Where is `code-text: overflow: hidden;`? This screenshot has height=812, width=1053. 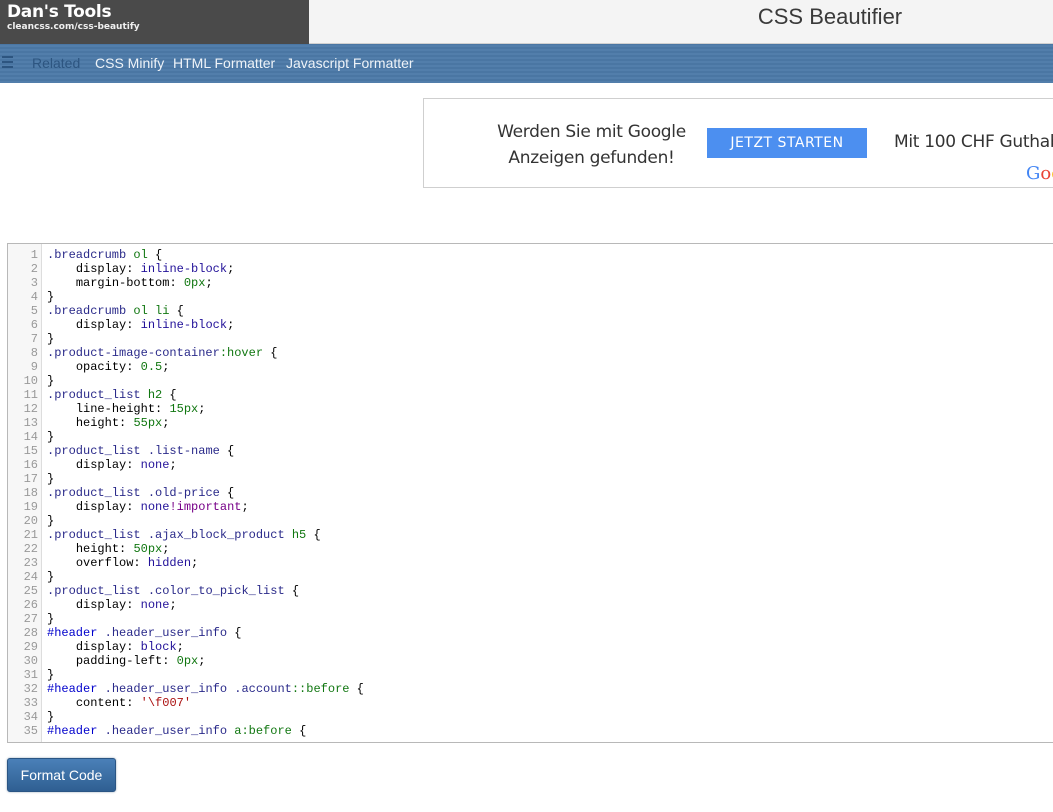 code-text: overflow: hidden; is located at coordinates (137, 563).